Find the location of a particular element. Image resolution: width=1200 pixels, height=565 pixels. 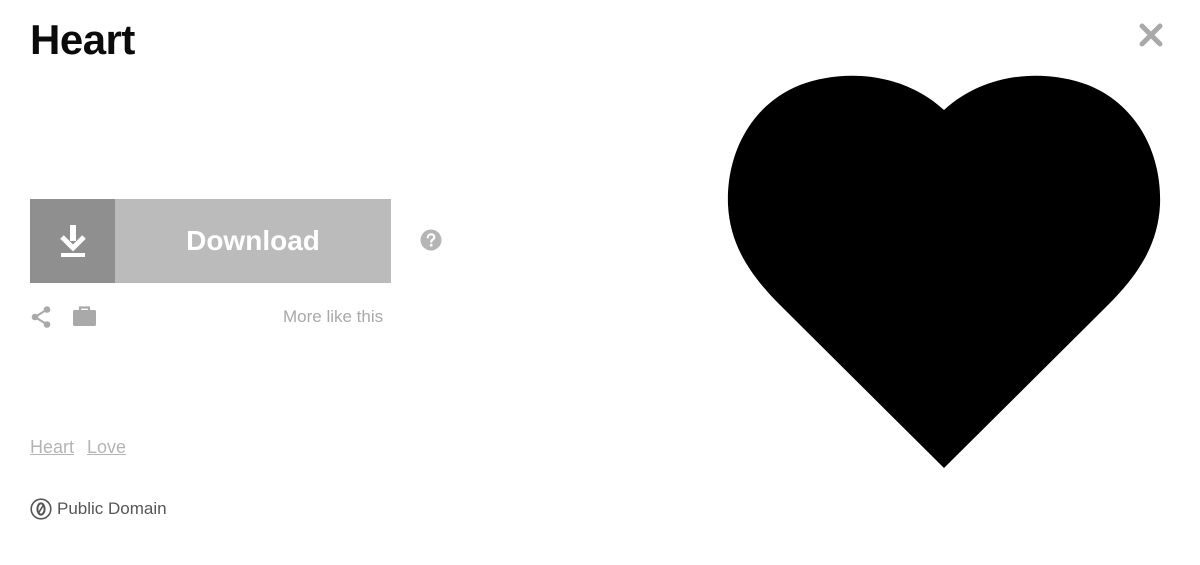

page-title: Heart is located at coordinates (82, 39).